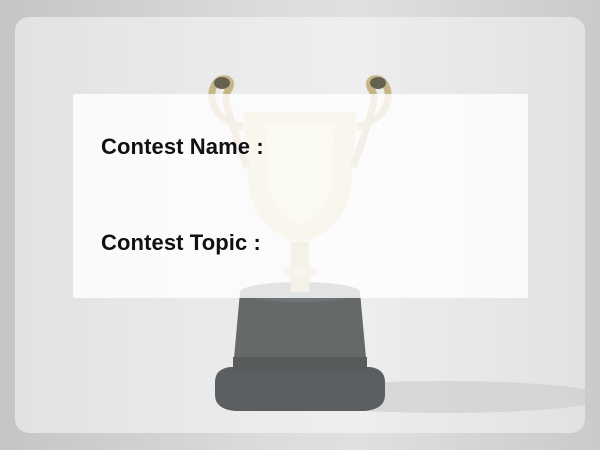  Describe the element at coordinates (182, 146) in the screenshot. I see `contest-name-label: Contest Name :` at that location.